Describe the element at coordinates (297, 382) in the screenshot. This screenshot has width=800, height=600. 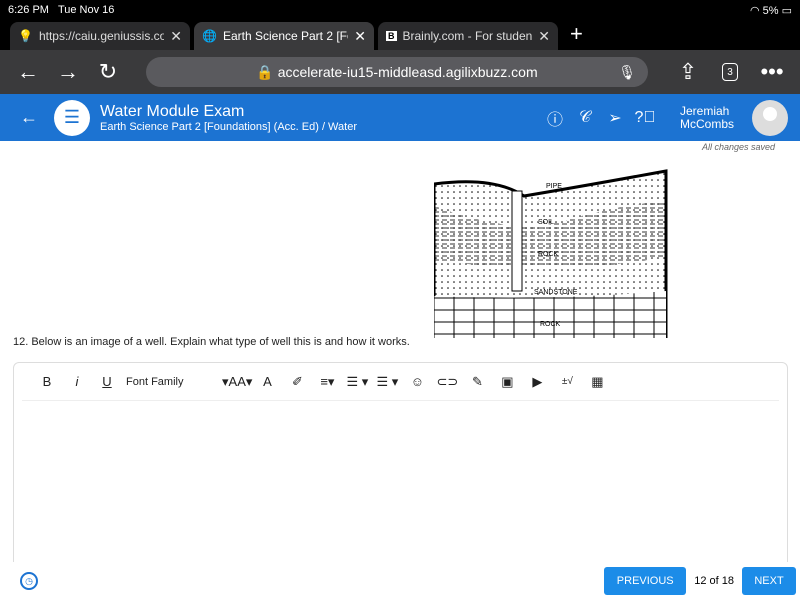
I see `highlight-icon: ✐` at that location.